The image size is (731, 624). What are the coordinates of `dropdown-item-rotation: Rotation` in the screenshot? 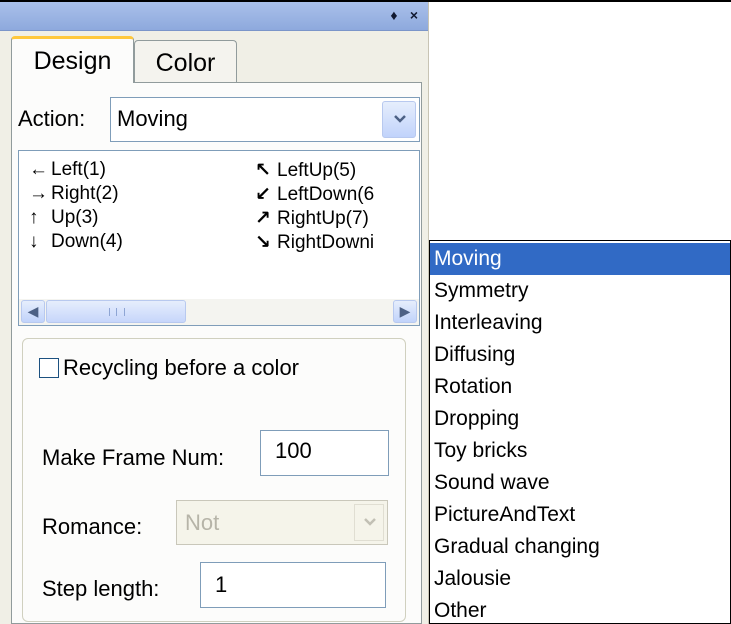 It's located at (580, 387).